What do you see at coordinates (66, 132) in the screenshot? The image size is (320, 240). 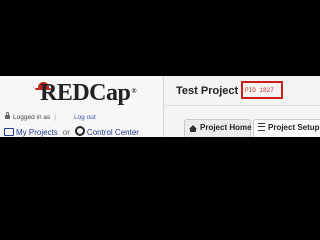 I see `or-label: or` at bounding box center [66, 132].